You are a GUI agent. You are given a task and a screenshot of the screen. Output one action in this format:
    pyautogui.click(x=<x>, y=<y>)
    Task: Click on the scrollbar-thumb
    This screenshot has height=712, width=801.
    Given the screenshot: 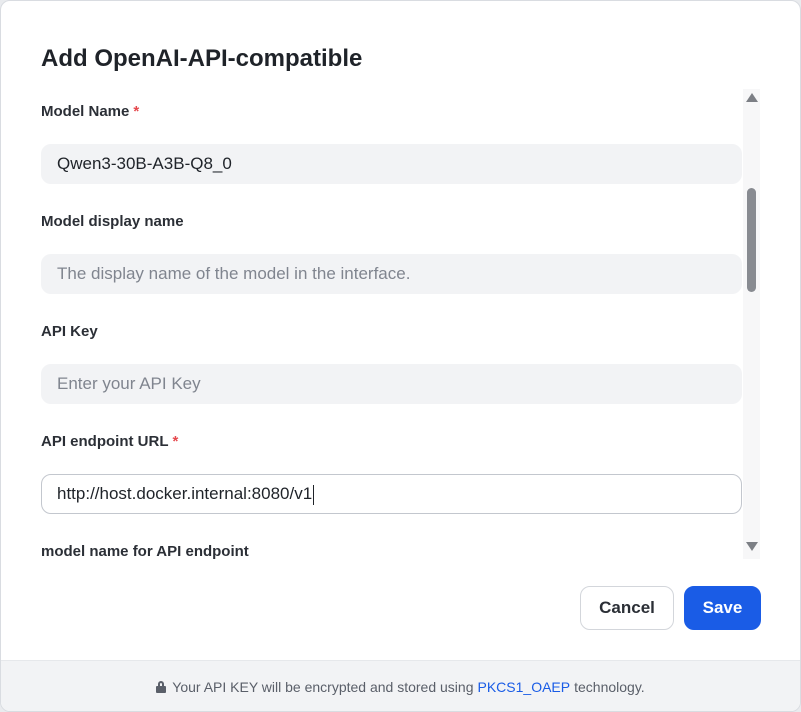 What is the action you would take?
    pyautogui.click(x=751, y=240)
    